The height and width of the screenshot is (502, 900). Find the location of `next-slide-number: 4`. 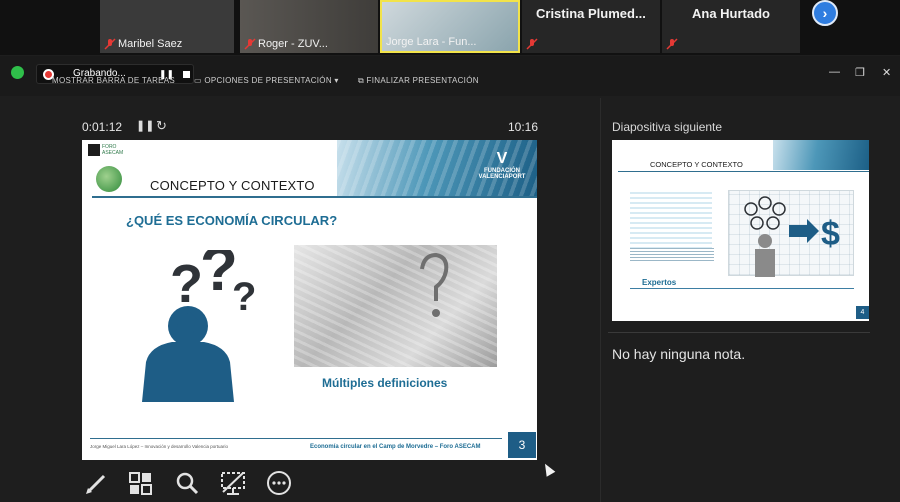

next-slide-number: 4 is located at coordinates (862, 312).